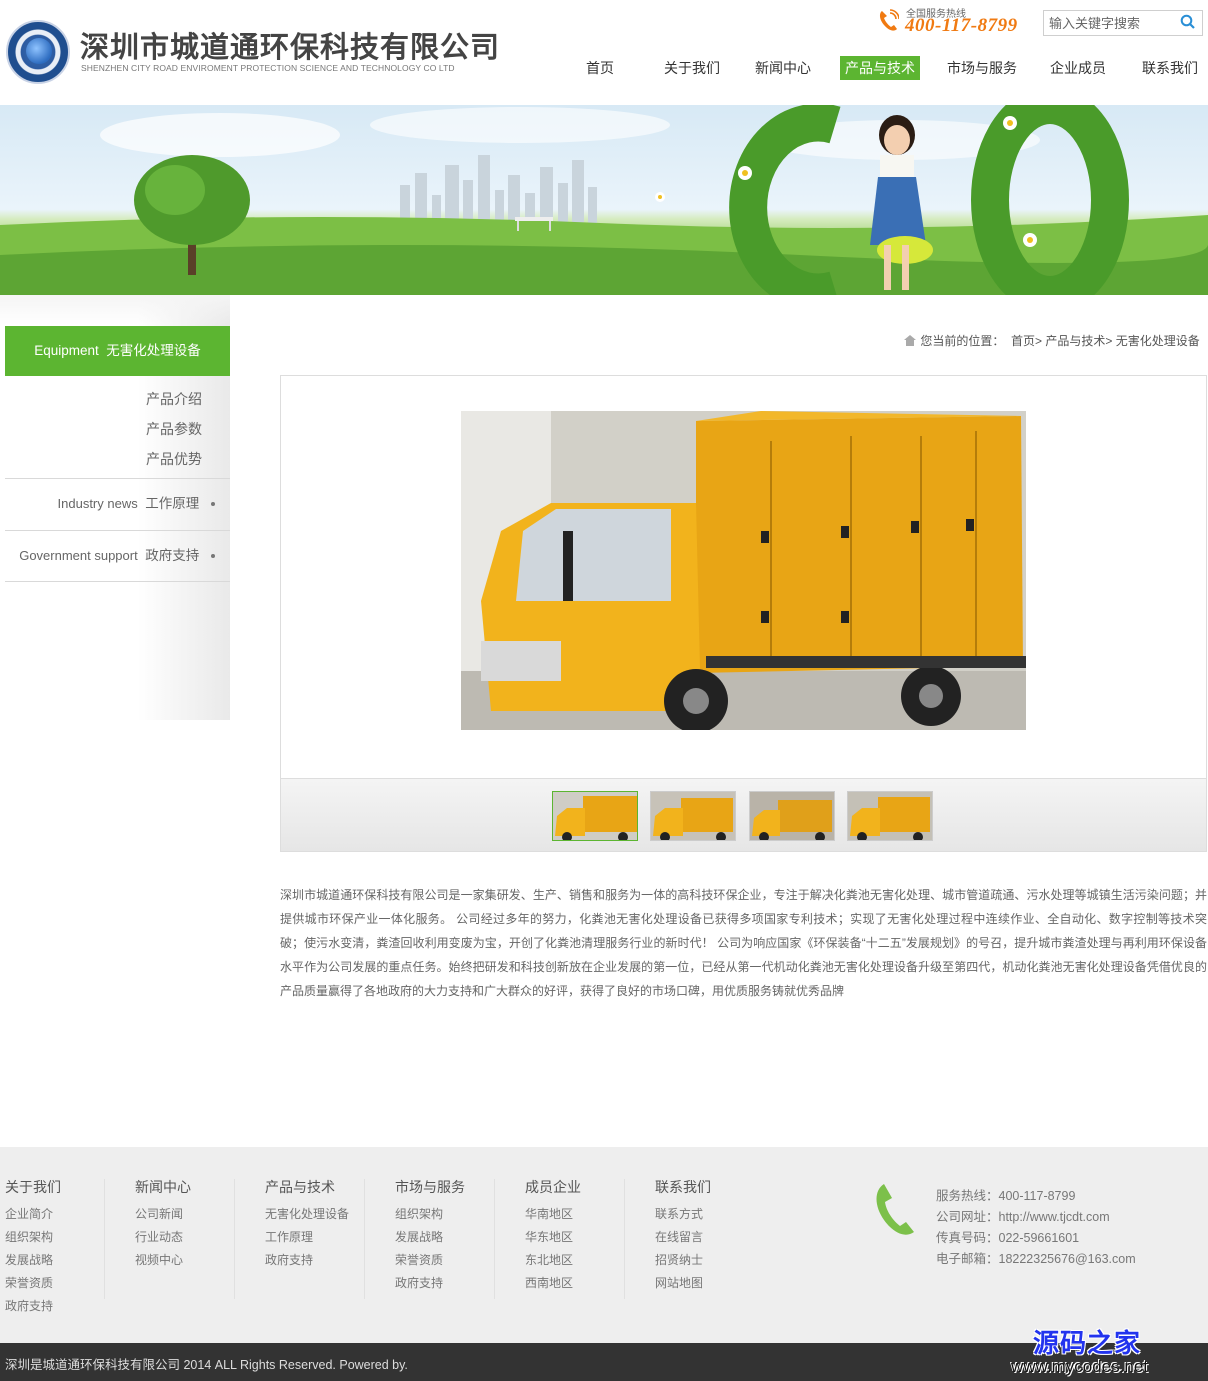 This screenshot has width=1208, height=1381. I want to click on footer-col-market: 市场与服务 组织架构 发展战略 荣誉资质 政府支持, so click(460, 1236).